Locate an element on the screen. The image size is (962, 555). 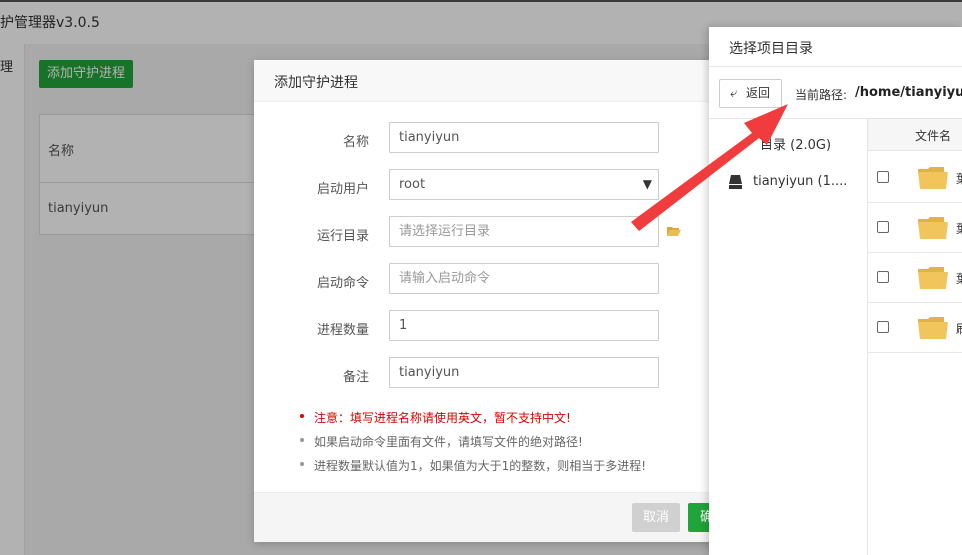
current-path-label: 当前路径: is located at coordinates (821, 95).